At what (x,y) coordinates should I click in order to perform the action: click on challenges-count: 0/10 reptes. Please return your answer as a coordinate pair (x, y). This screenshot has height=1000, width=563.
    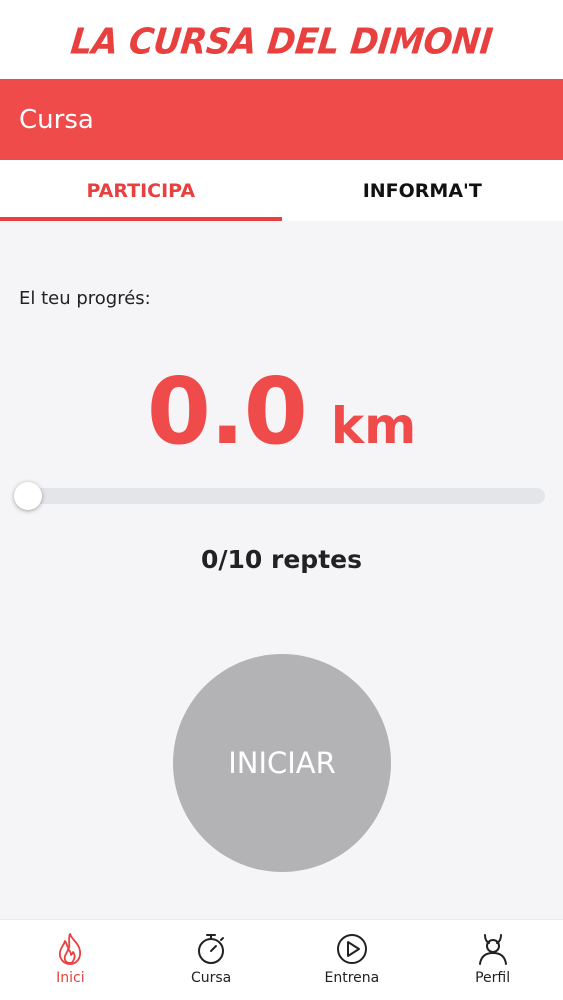
    Looking at the image, I should click on (281, 559).